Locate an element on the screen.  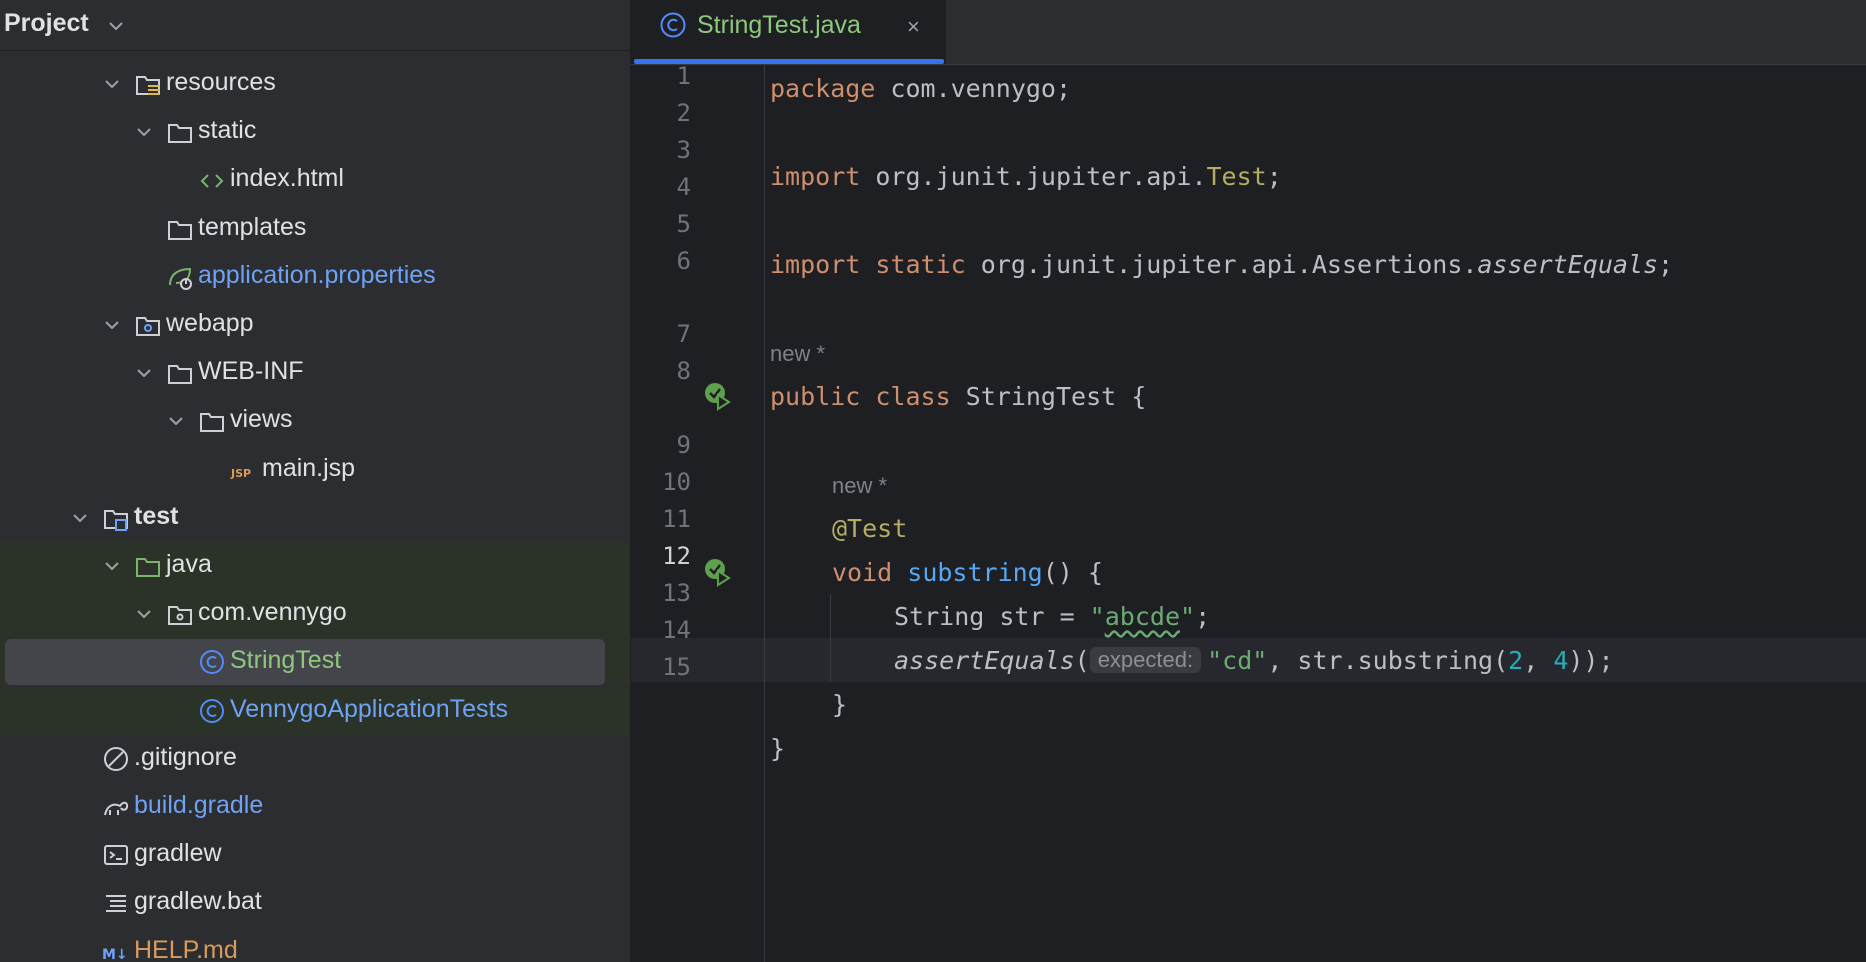
tree-item-label: test is located at coordinates (156, 515).